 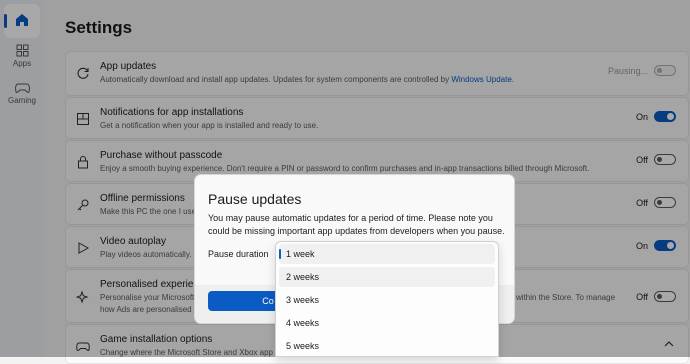 I want to click on dropdown-option: 3 weeks, so click(x=387, y=300).